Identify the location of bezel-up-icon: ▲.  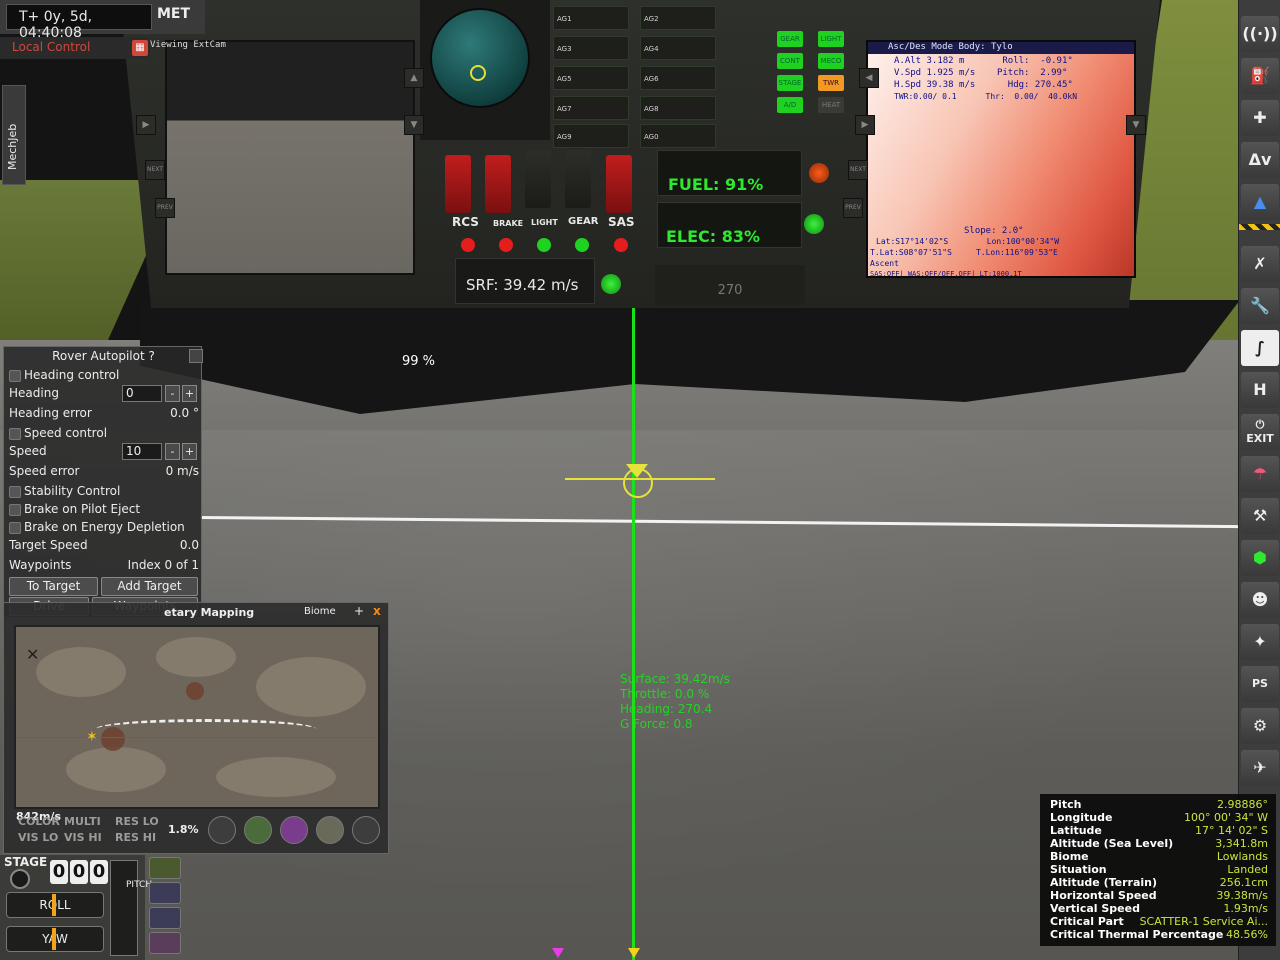
(414, 78).